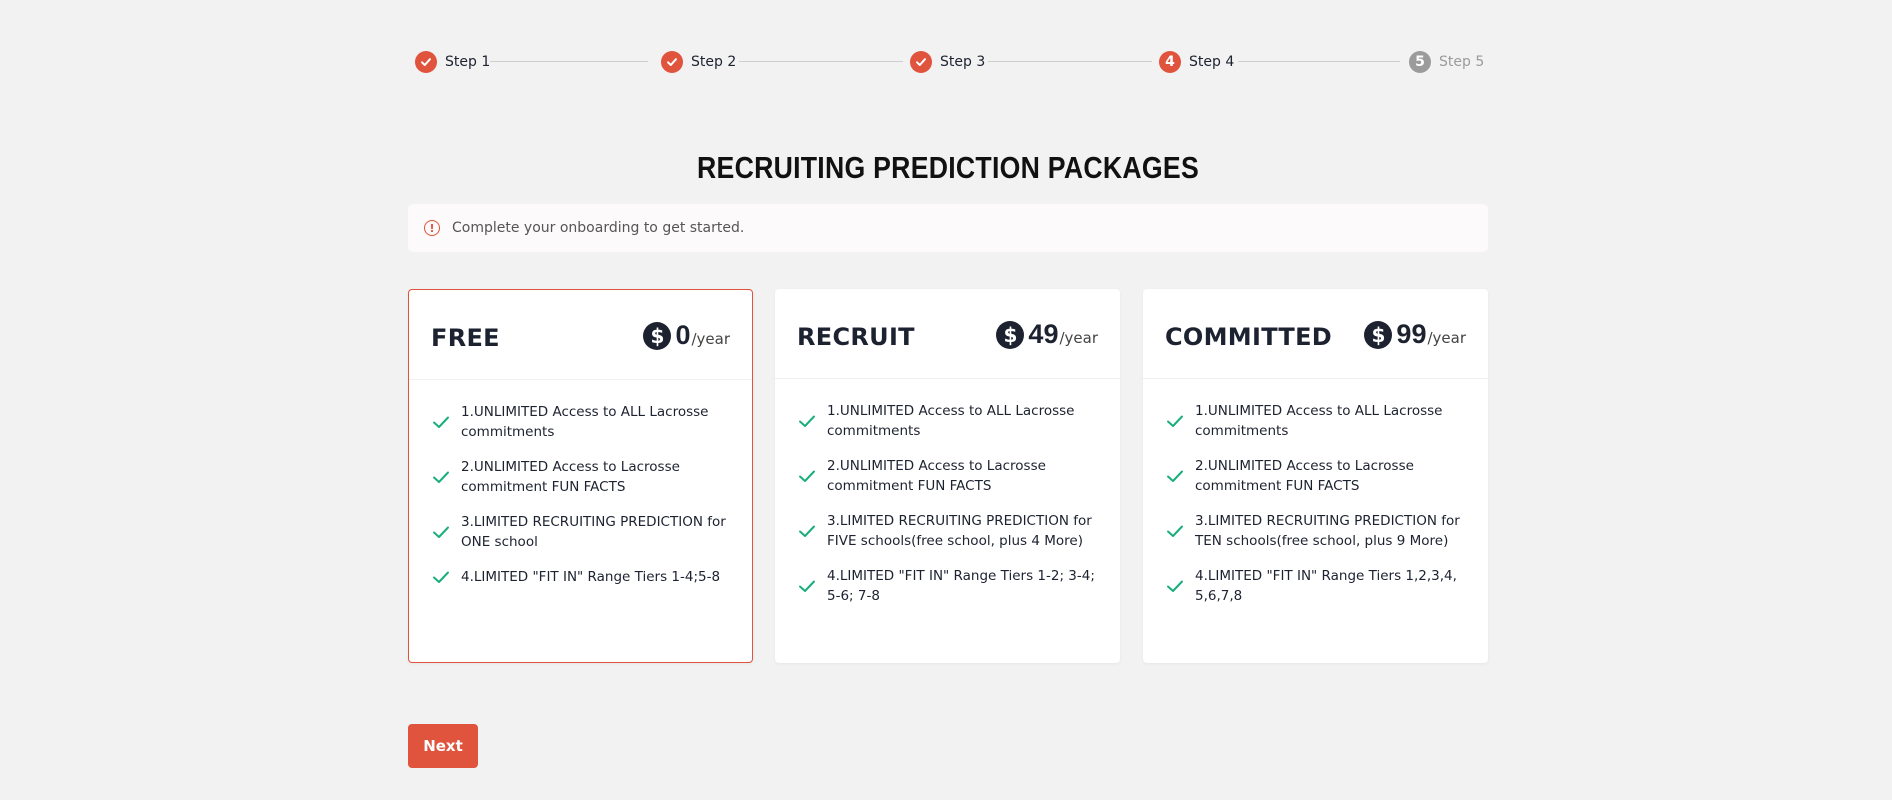 The height and width of the screenshot is (800, 1892). I want to click on step-2: Step 2, so click(698, 62).